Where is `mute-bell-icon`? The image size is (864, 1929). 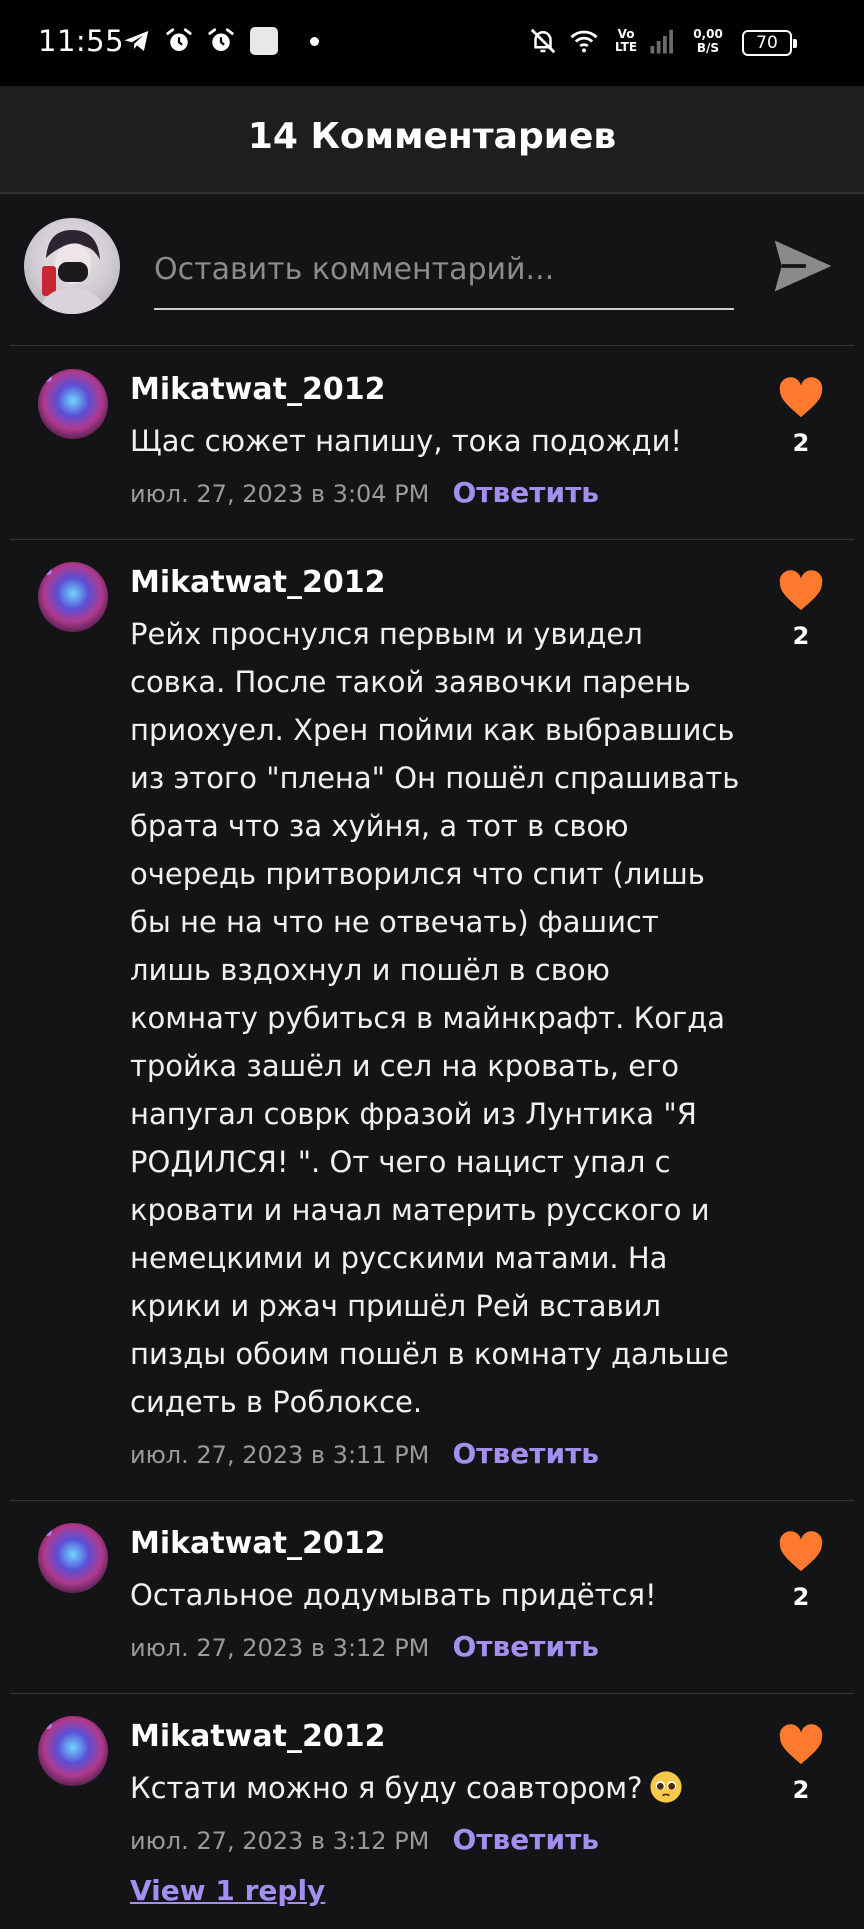
mute-bell-icon is located at coordinates (543, 41).